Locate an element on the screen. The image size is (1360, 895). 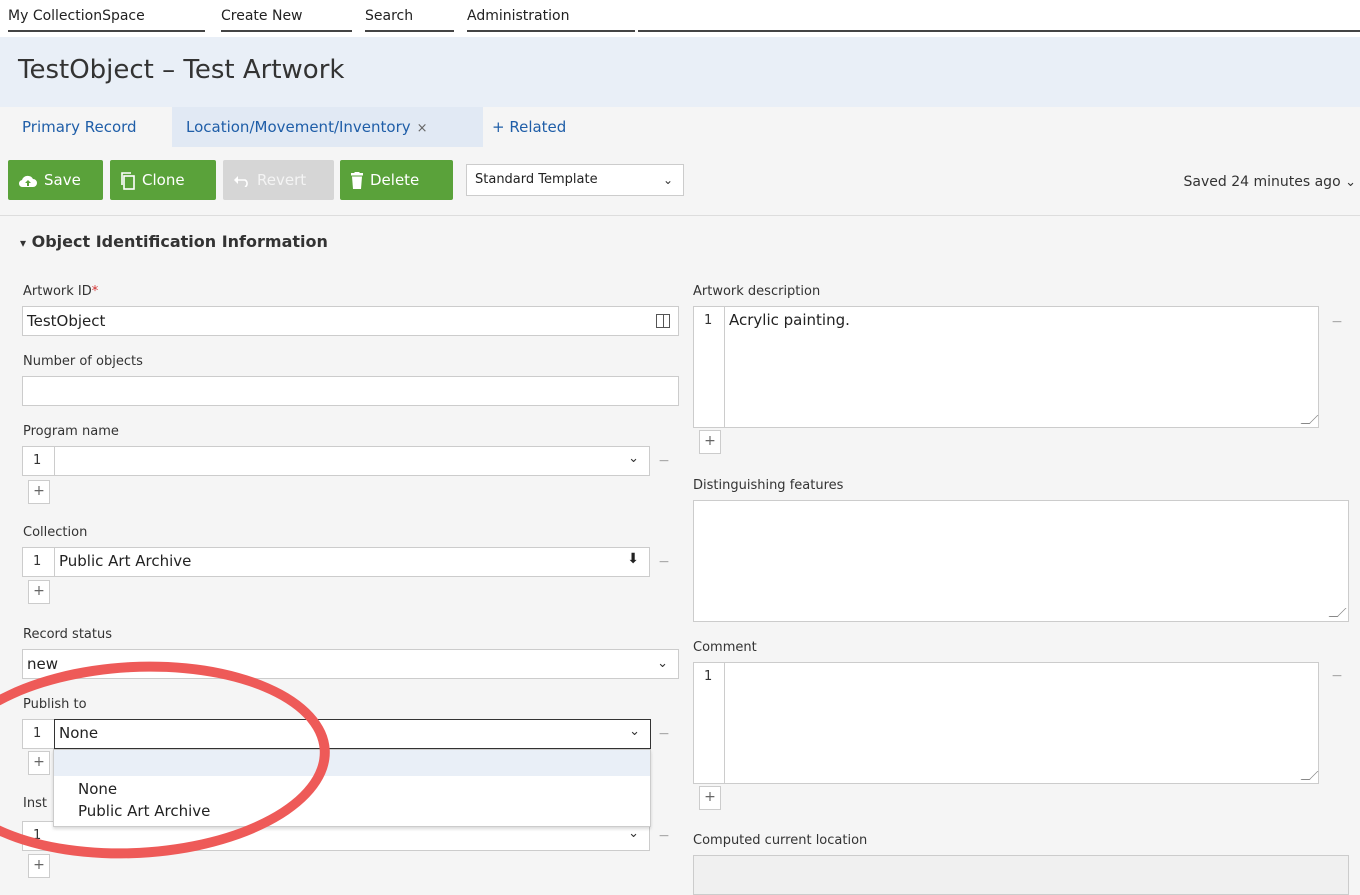
publish-to-row: 1 None ⌄ is located at coordinates (336, 734).